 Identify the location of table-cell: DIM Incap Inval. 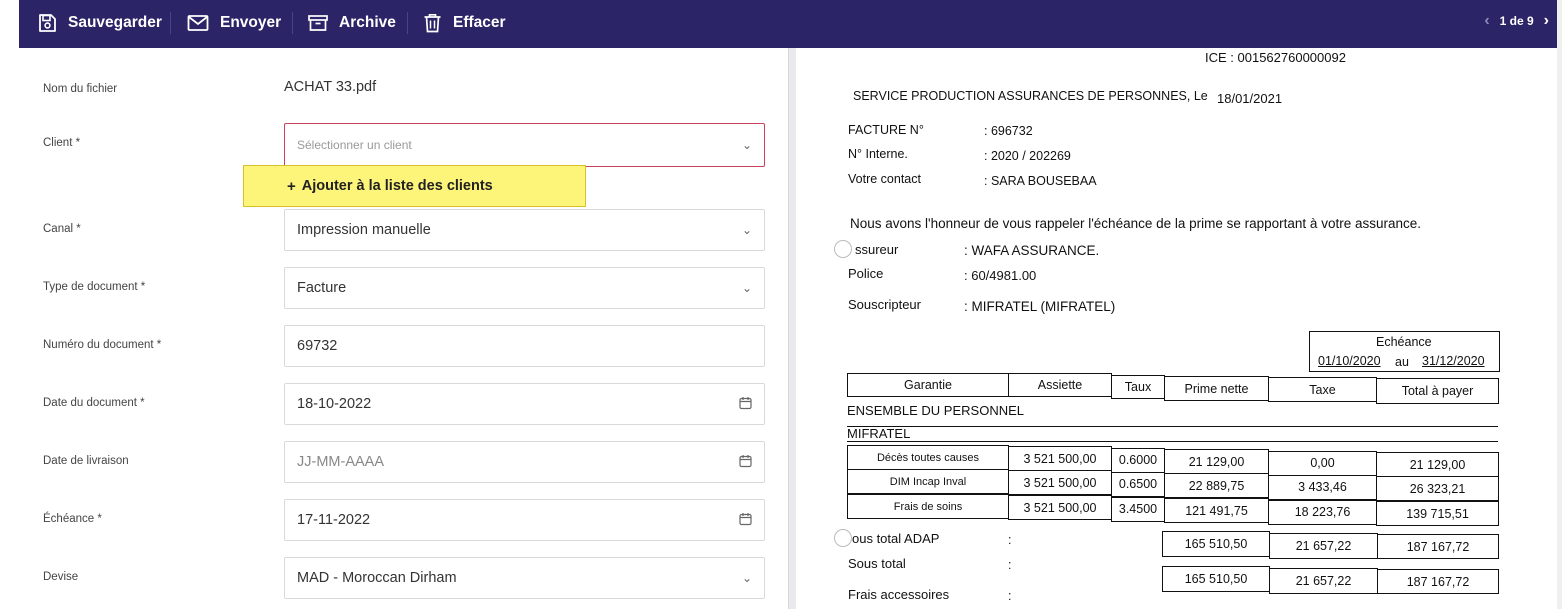
(928, 481).